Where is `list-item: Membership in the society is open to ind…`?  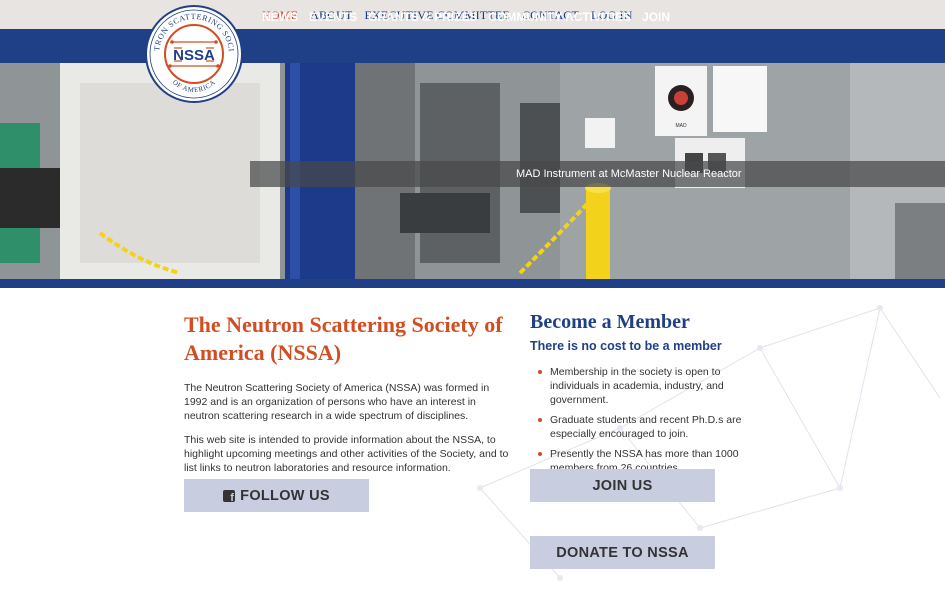 list-item: Membership in the society is open to ind… is located at coordinates (650, 386).